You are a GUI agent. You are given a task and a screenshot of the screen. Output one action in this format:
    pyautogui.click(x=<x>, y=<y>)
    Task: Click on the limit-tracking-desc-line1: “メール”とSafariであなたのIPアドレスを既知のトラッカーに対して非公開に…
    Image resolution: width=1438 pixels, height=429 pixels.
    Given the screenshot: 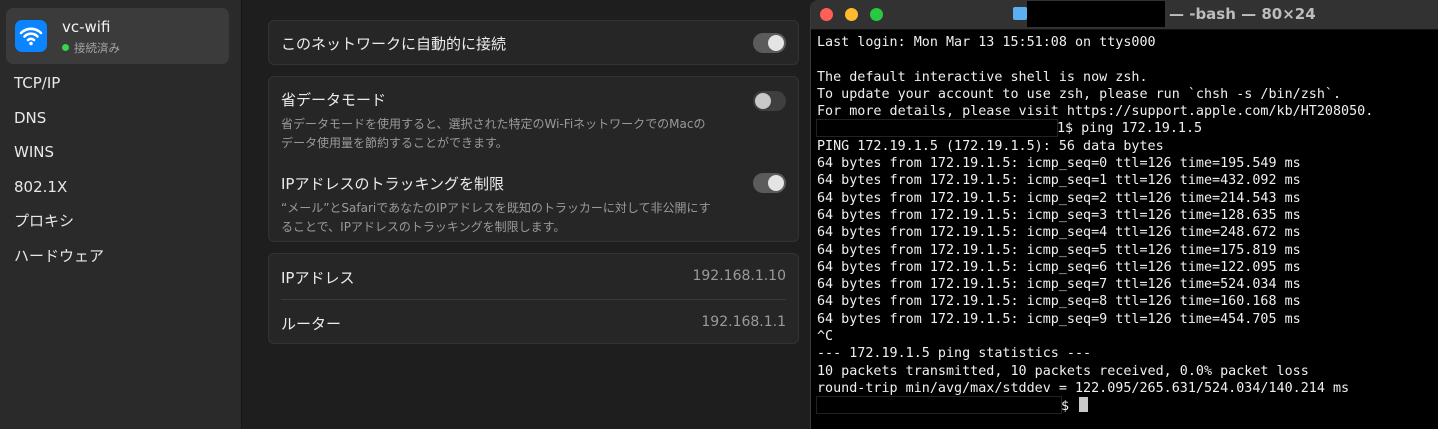 What is the action you would take?
    pyautogui.click(x=496, y=208)
    